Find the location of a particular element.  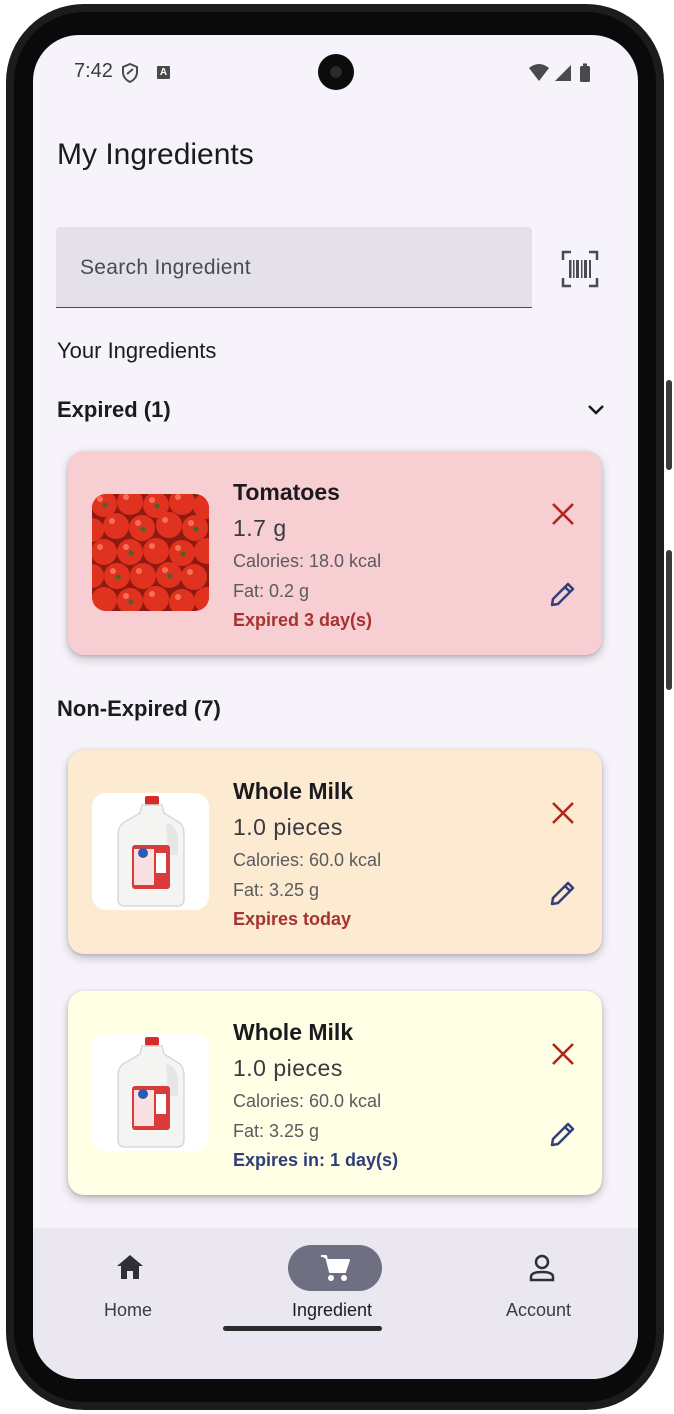

wifi-icon is located at coordinates (539, 72).